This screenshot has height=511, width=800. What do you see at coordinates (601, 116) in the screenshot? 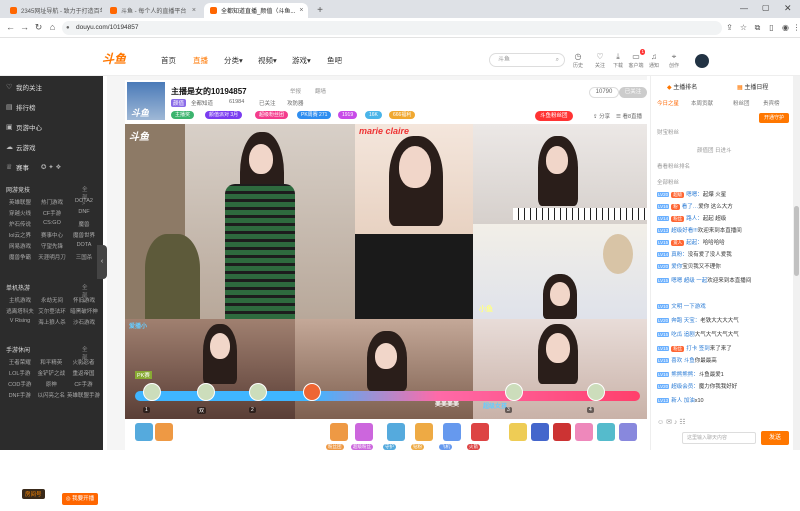
I see `share-button: ⇪ 分享` at bounding box center [601, 116].